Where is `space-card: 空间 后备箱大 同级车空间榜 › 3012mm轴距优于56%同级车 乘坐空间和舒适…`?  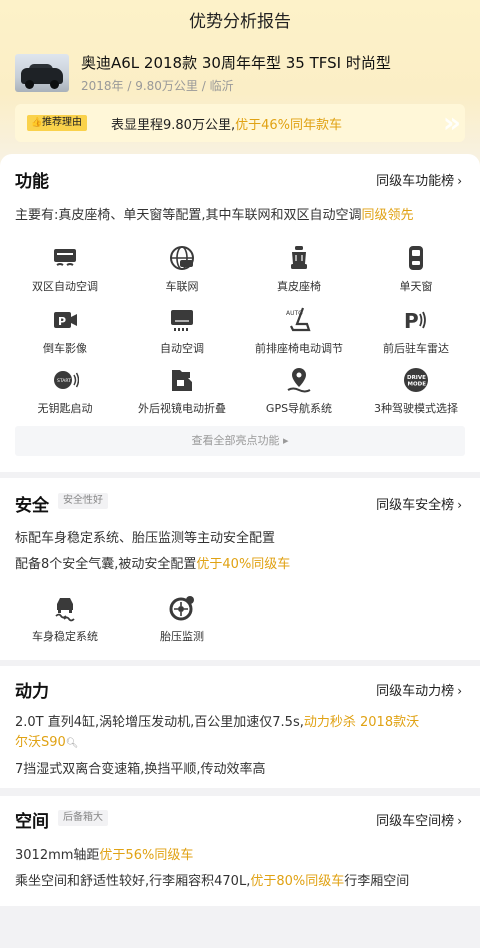 space-card: 空间 后备箱大 同级车空间榜 › 3012mm轴距优于56%同级车 乘坐空间和舒适… is located at coordinates (240, 851).